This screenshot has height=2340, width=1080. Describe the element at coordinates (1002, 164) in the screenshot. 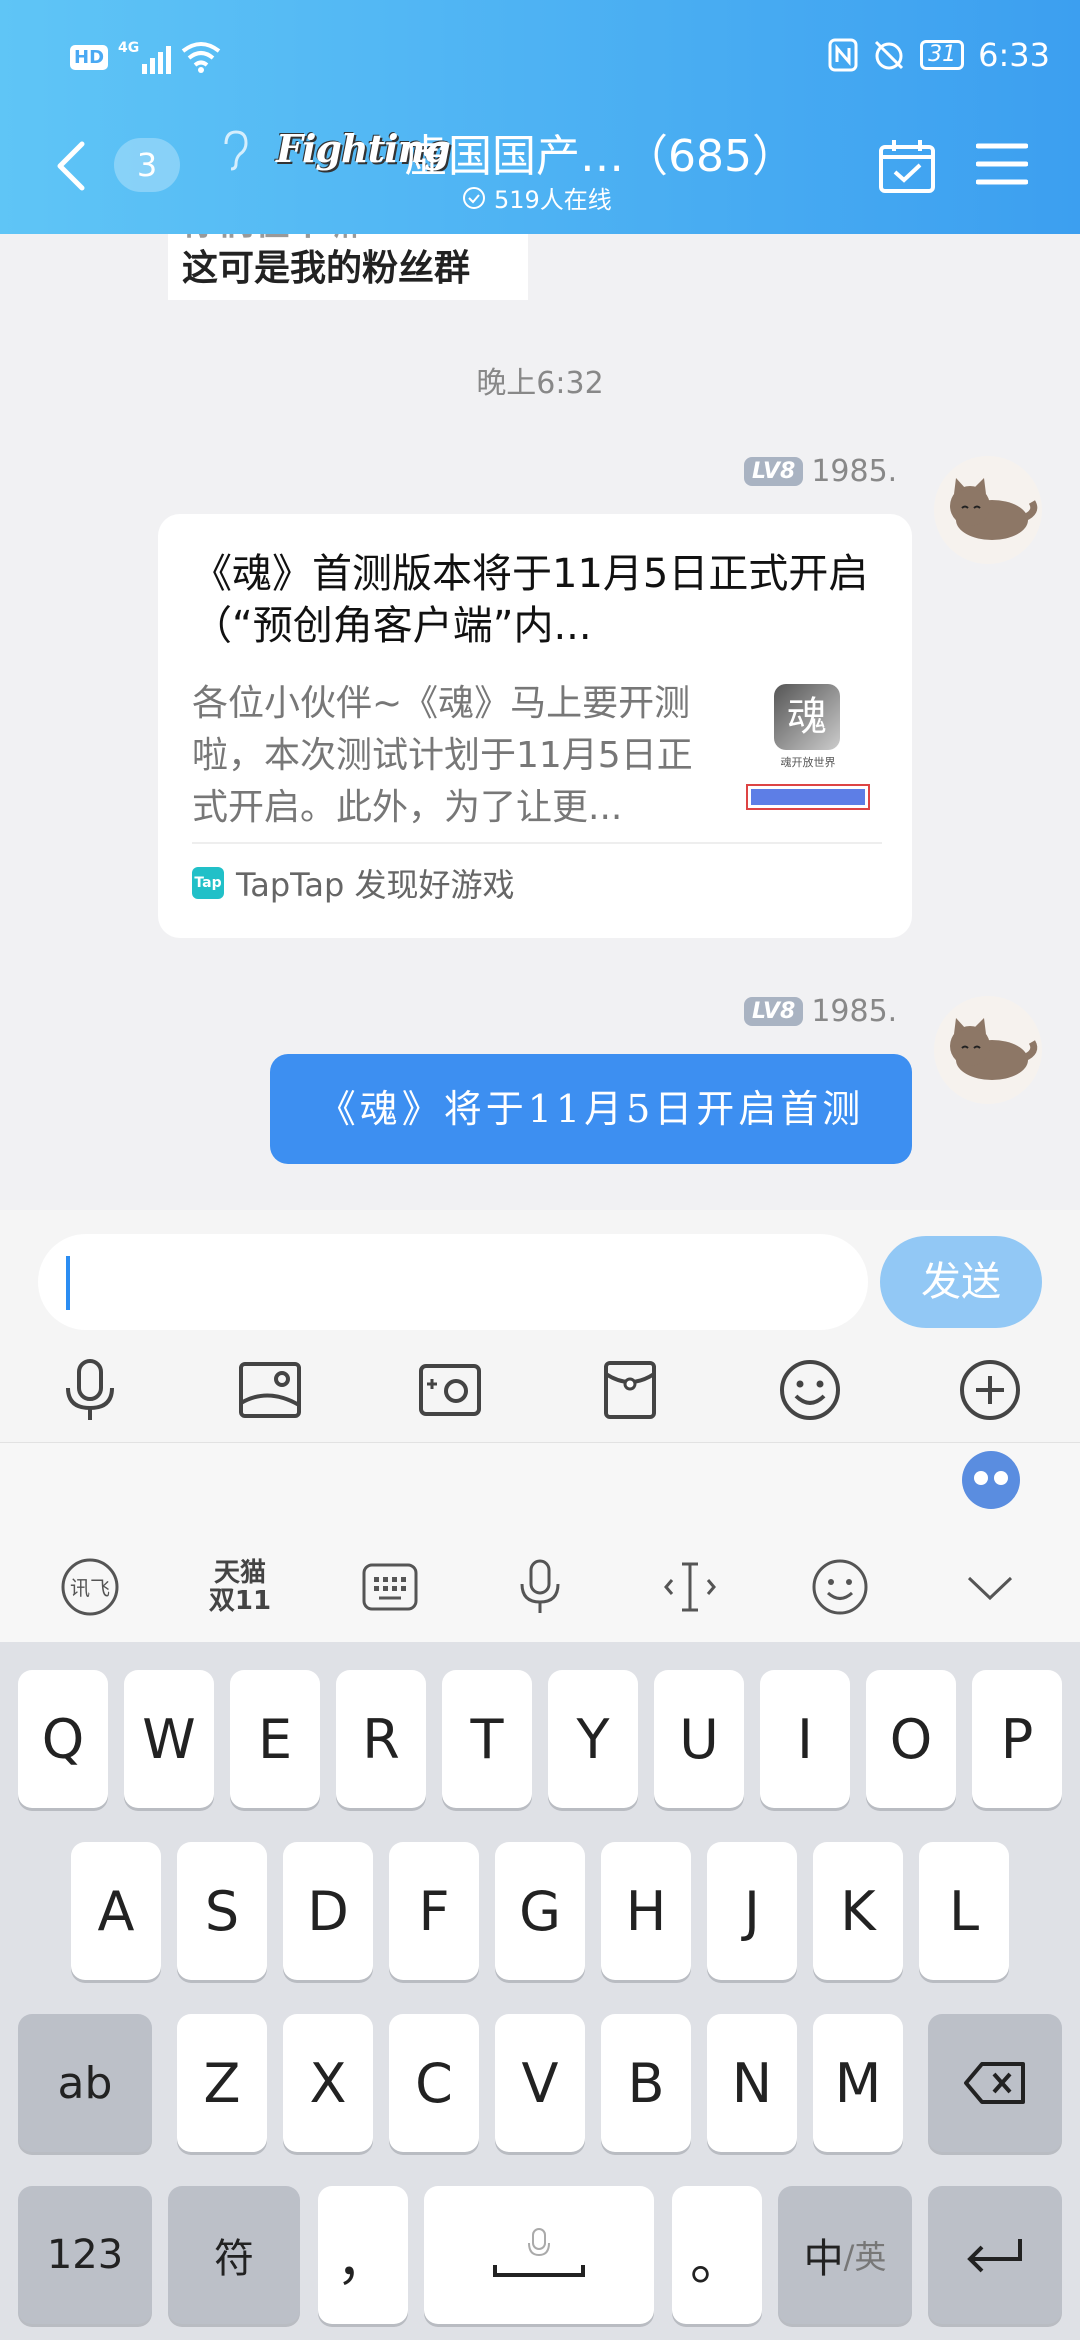

I see `menu-icon` at that location.